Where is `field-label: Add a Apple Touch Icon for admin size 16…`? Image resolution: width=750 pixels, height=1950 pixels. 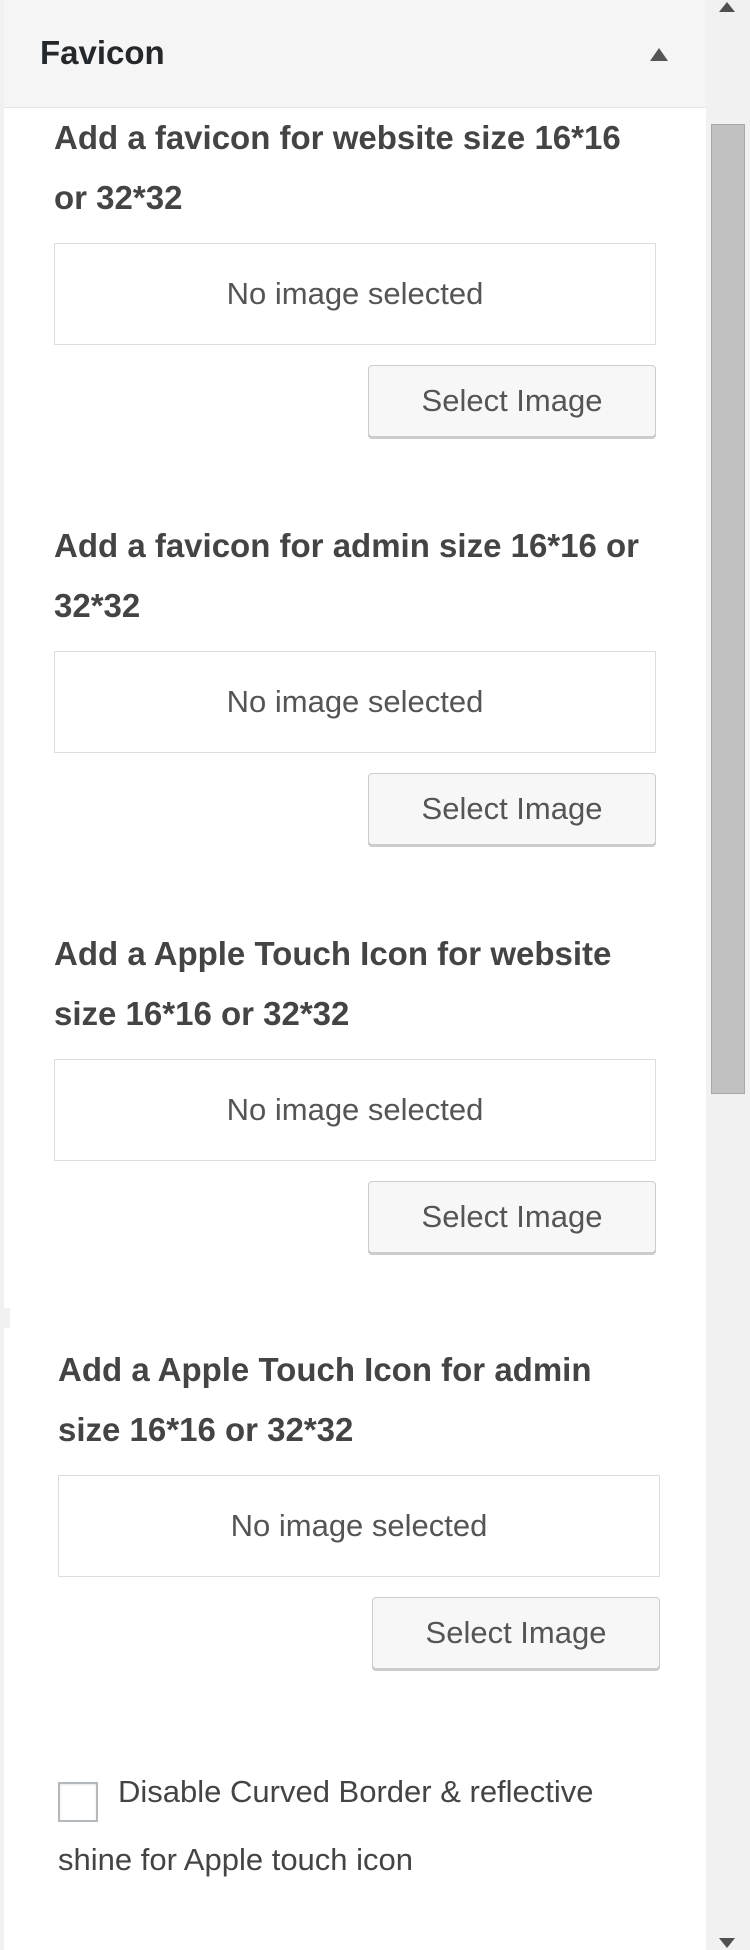 field-label: Add a Apple Touch Icon for admin size 16… is located at coordinates (325, 1399).